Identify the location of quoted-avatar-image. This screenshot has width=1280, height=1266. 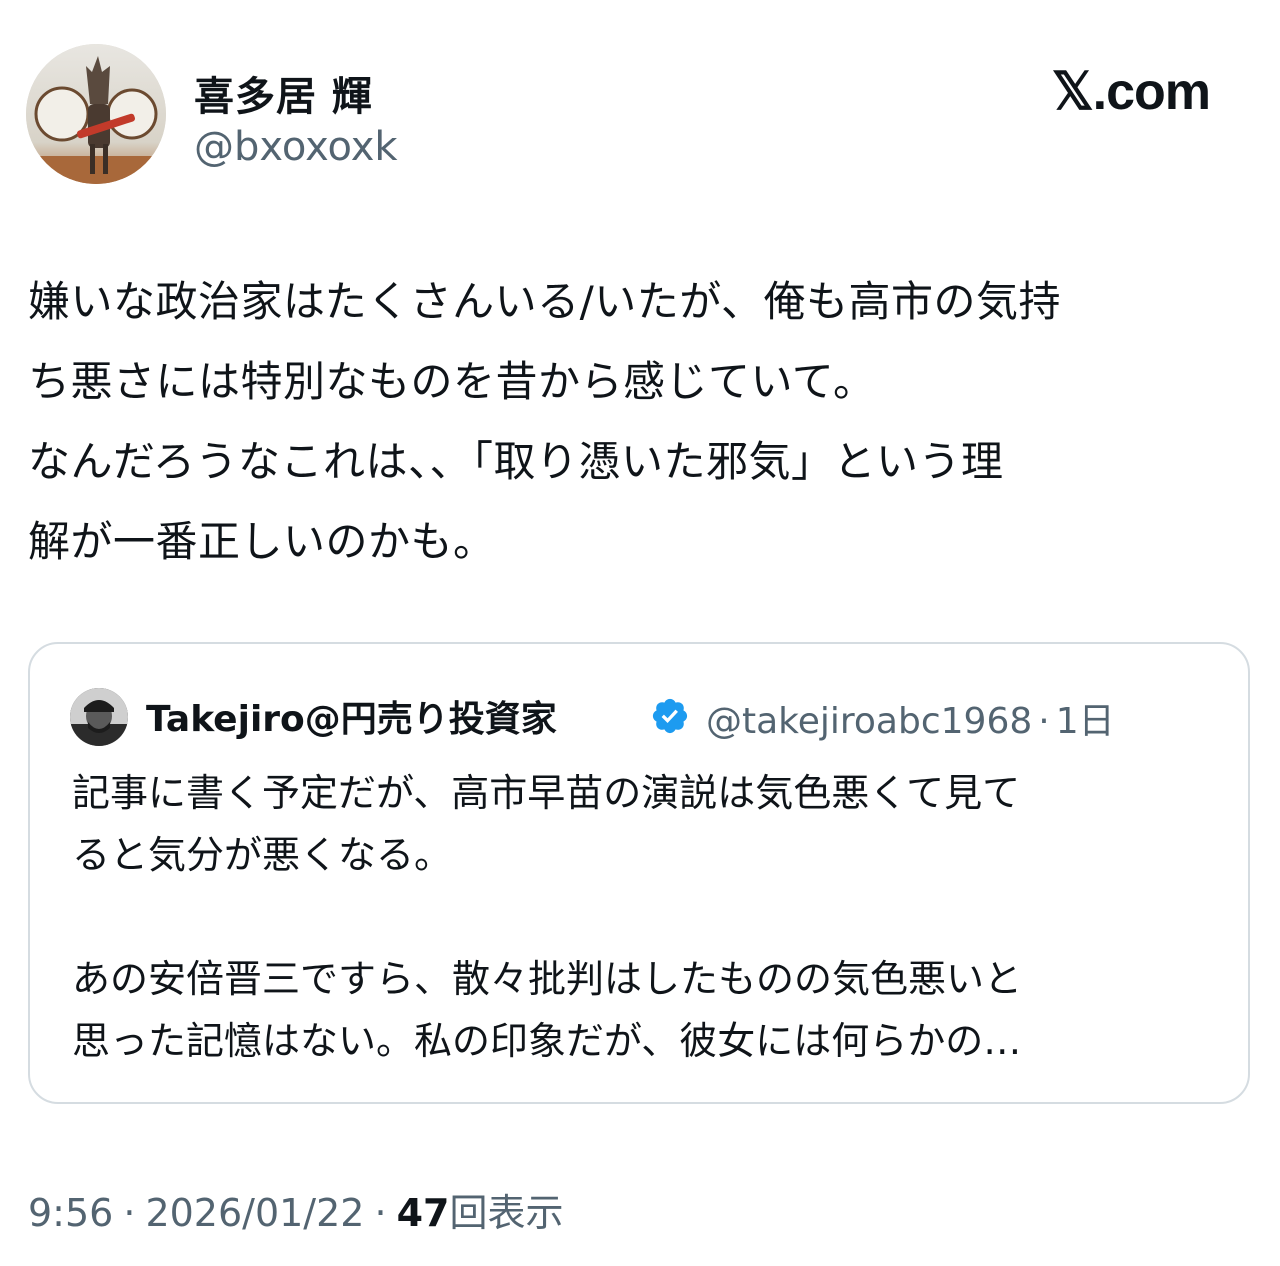
(99, 717).